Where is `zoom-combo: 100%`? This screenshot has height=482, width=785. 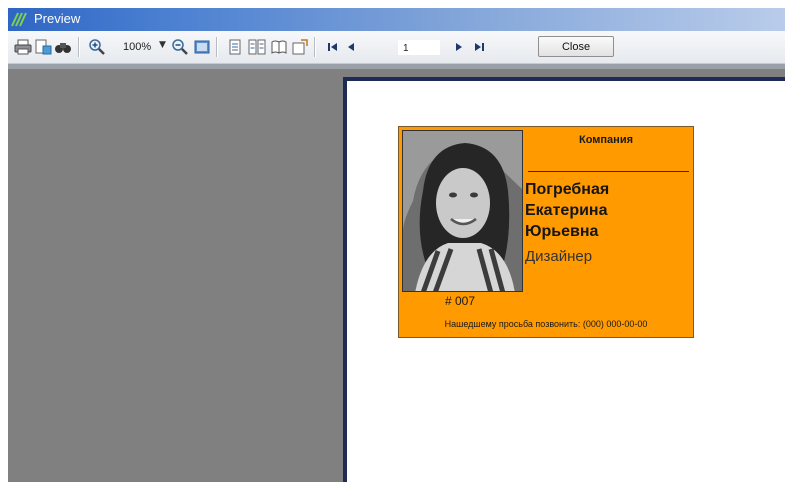 zoom-combo: 100% is located at coordinates (137, 47).